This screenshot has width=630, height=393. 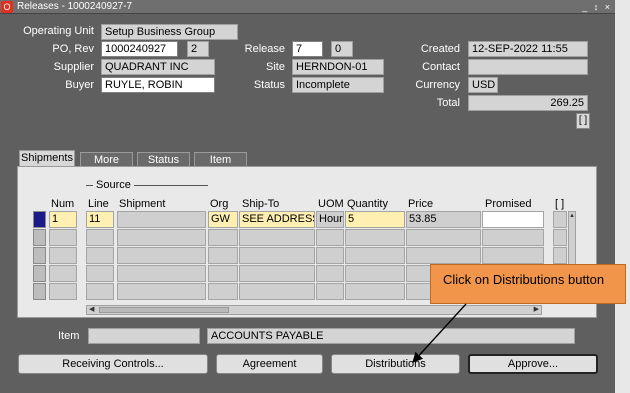 I want to click on supplier-label: Supplier, so click(x=73, y=67).